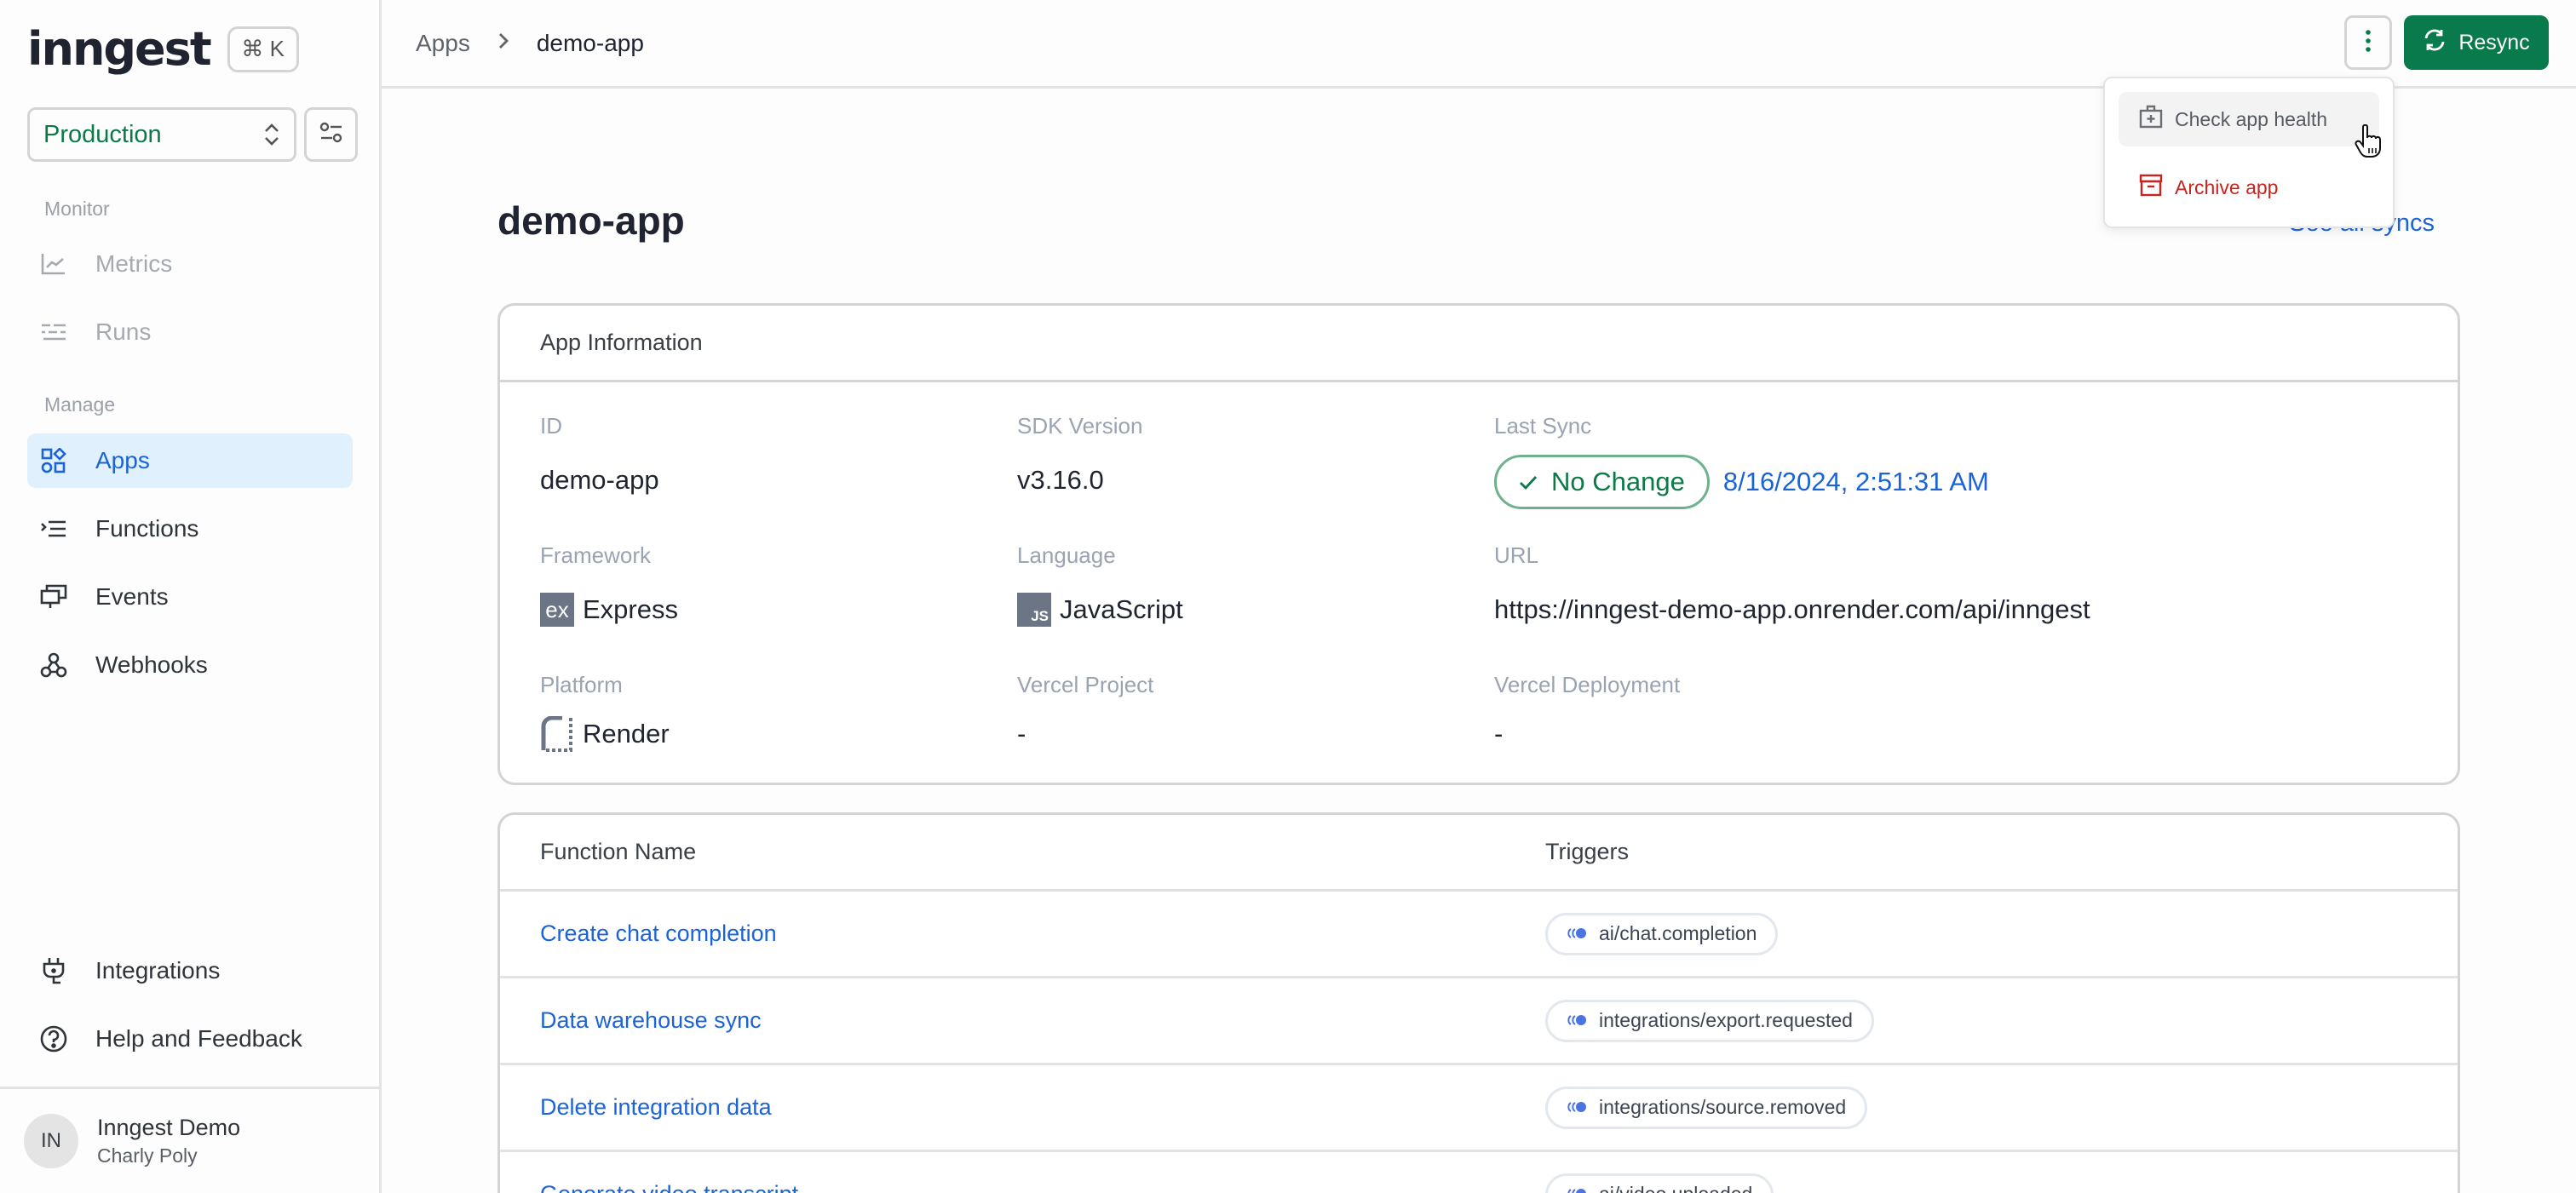  What do you see at coordinates (1543, 426) in the screenshot?
I see `field-label: Last Sync` at bounding box center [1543, 426].